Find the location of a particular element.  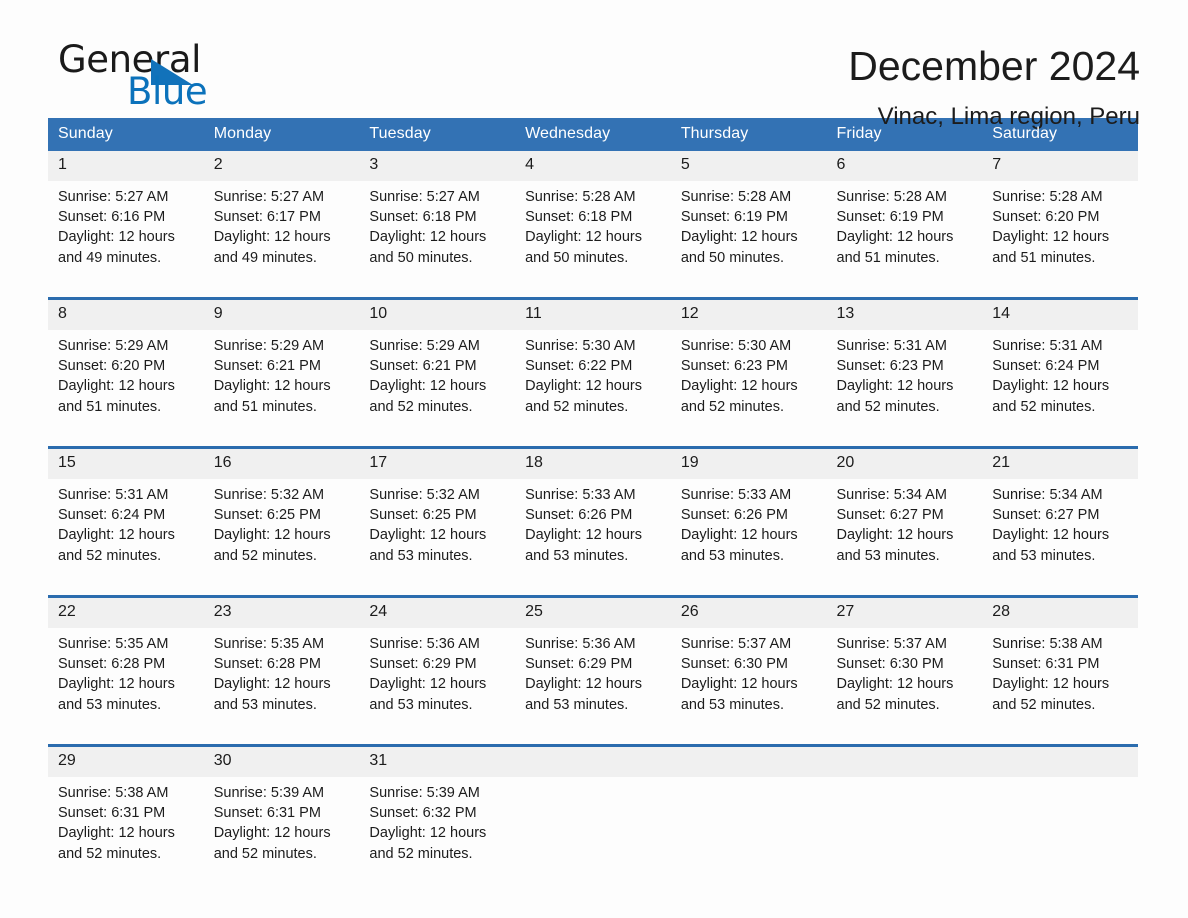

day-number: 19 is located at coordinates (748, 464).